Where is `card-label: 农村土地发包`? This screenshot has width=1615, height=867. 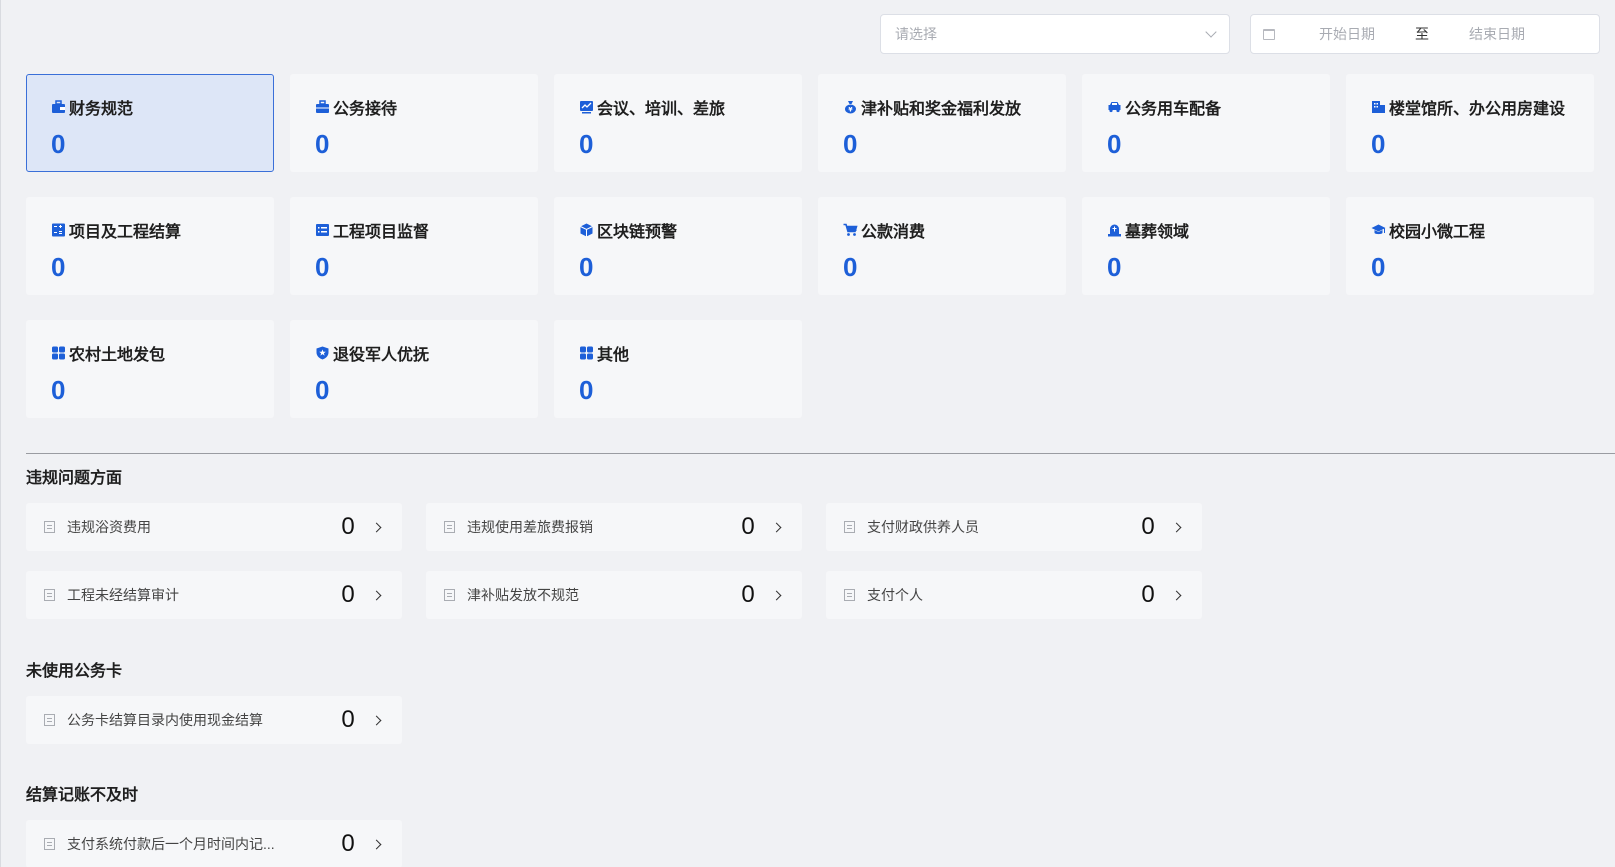 card-label: 农村土地发包 is located at coordinates (117, 355).